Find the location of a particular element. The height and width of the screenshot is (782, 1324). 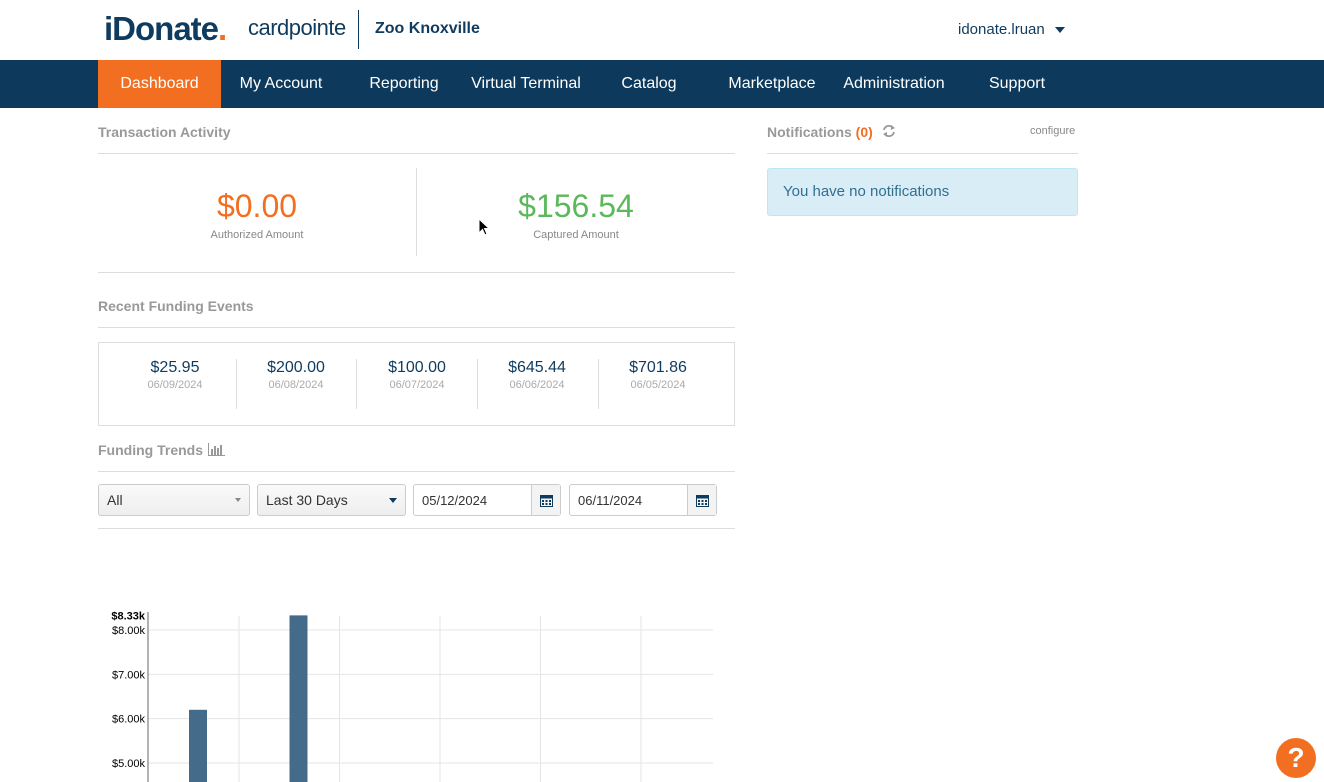

start-date-input is located at coordinates (473, 500).